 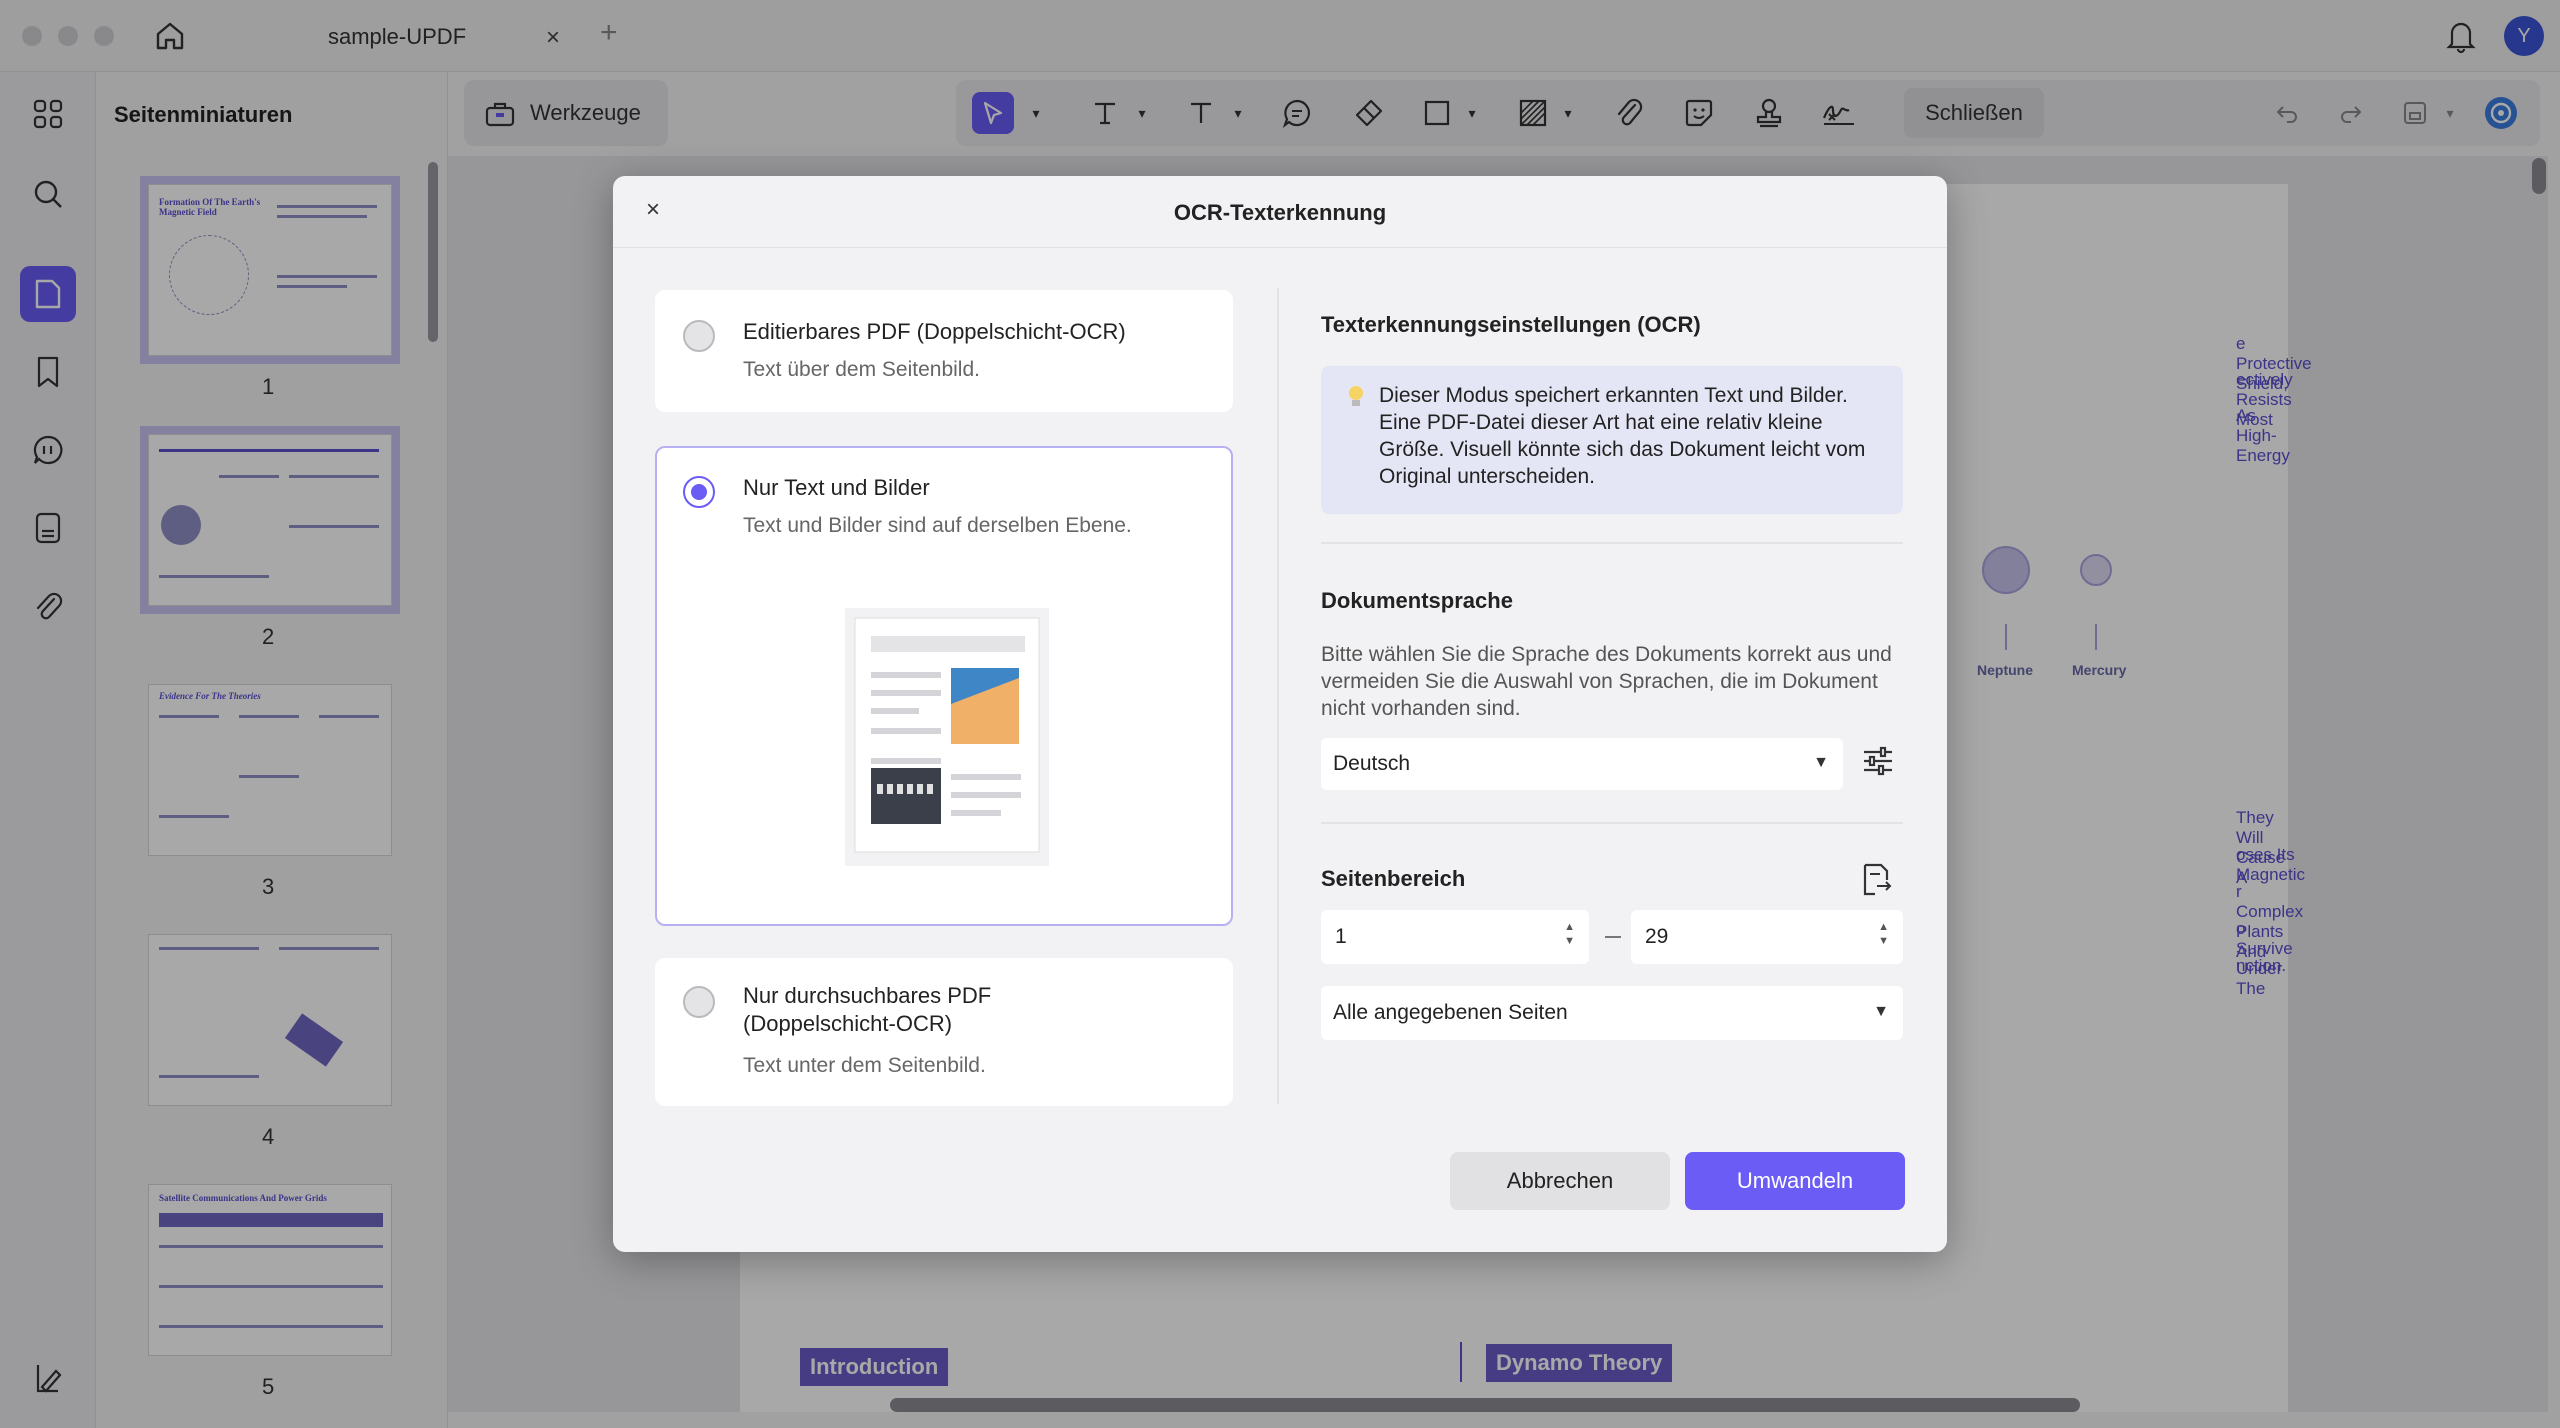 What do you see at coordinates (864, 1065) in the screenshot?
I see `option-subtitle: Text unter dem Seitenbild.` at bounding box center [864, 1065].